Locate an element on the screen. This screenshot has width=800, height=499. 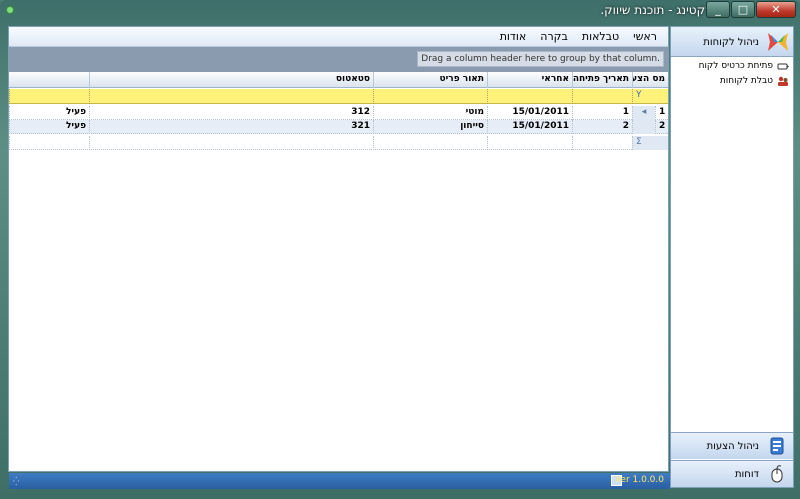
column-header-status: סטאטוס is located at coordinates (231, 80).